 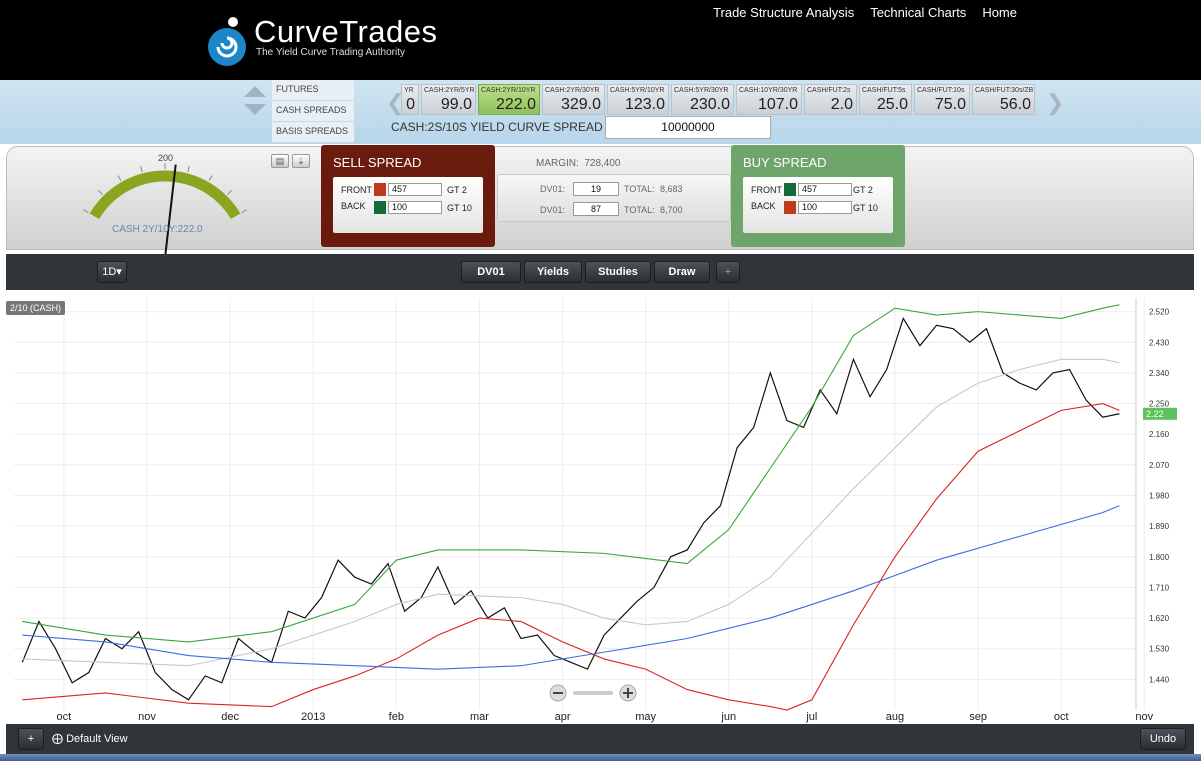 I want to click on add-tool-button: +, so click(x=728, y=272).